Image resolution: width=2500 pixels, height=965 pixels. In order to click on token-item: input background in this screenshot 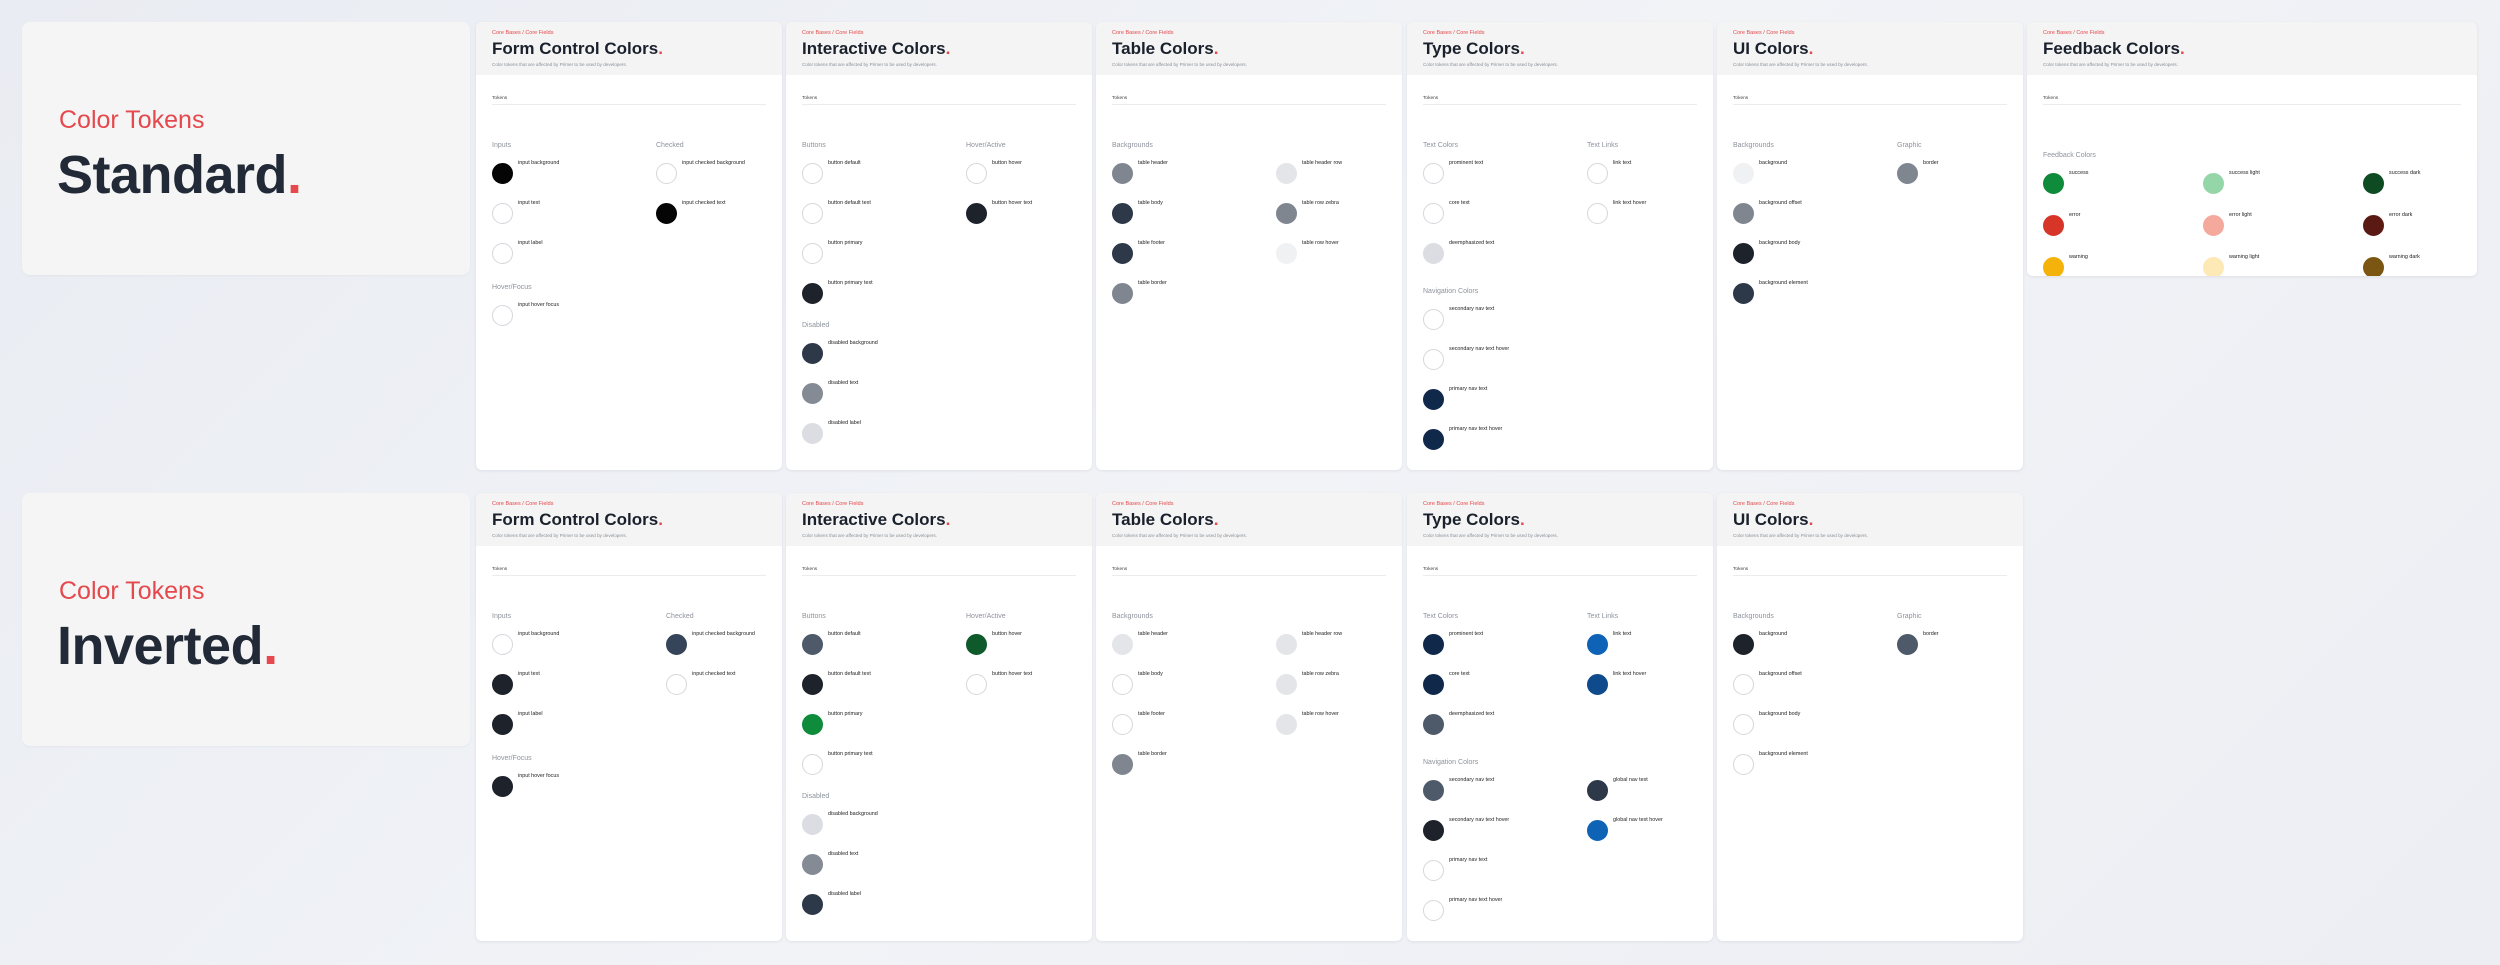, I will do `click(567, 647)`.